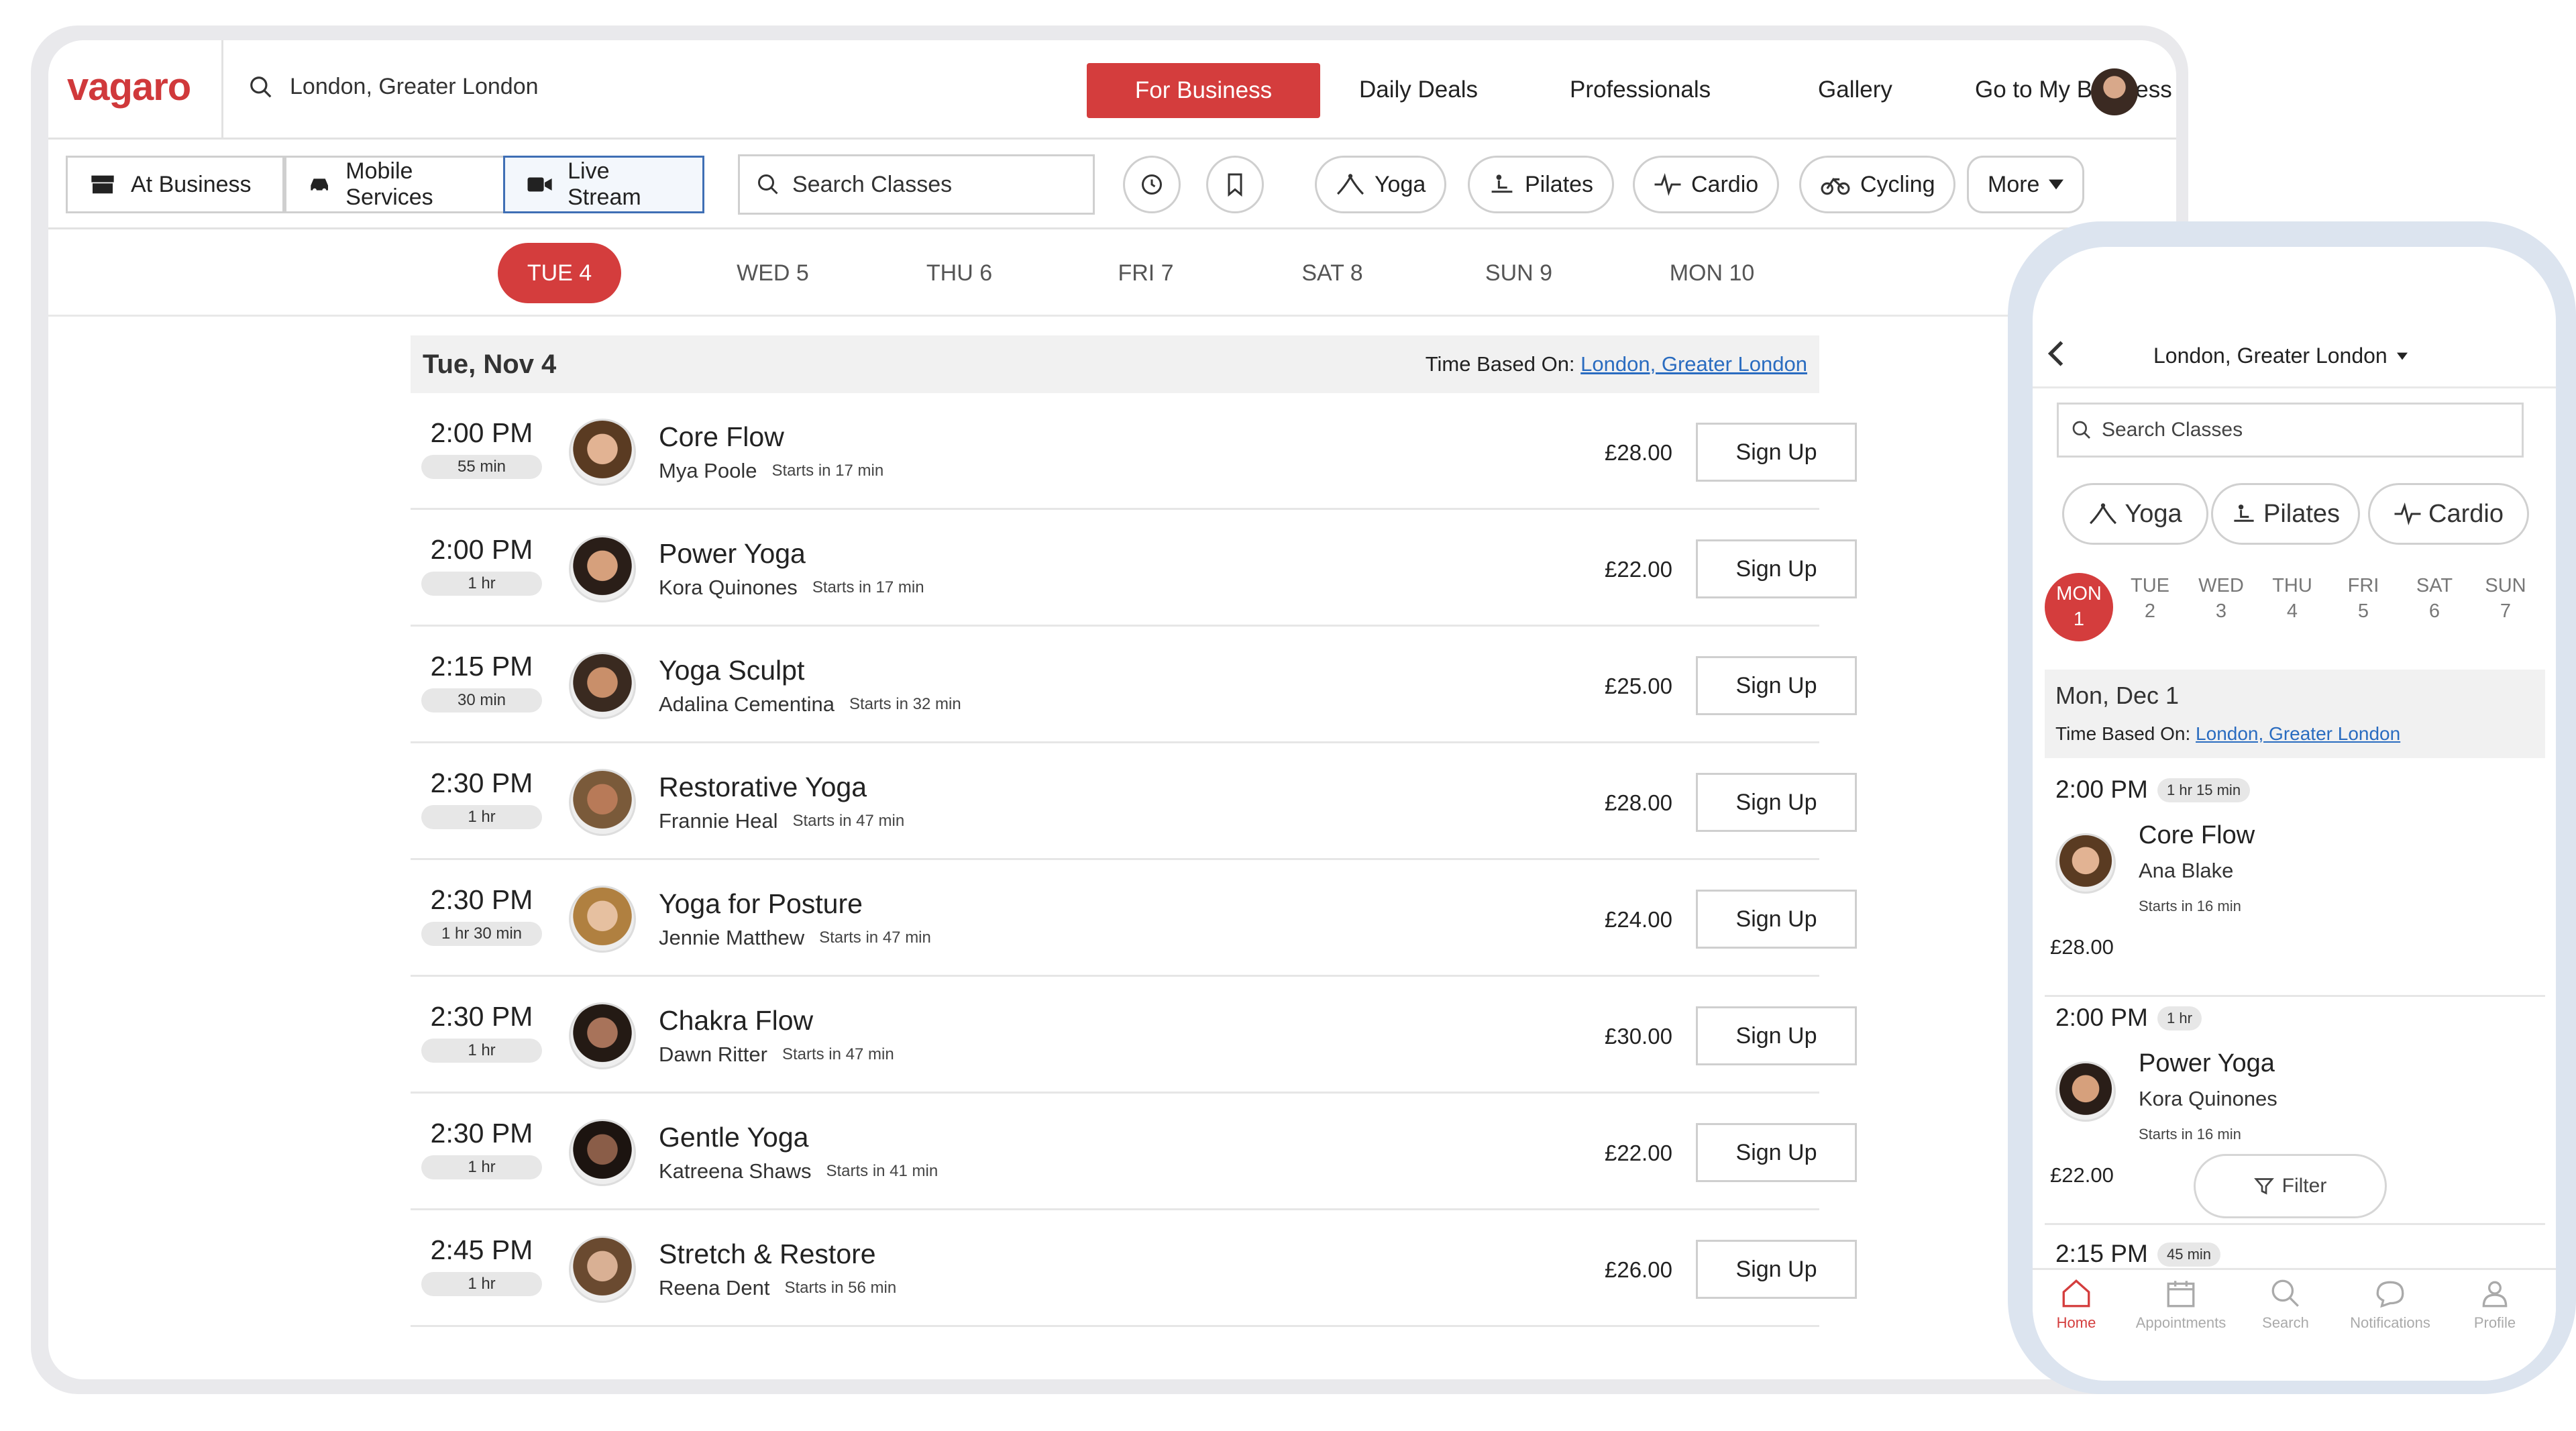  I want to click on class-name: Stretch & Restore, so click(767, 1254).